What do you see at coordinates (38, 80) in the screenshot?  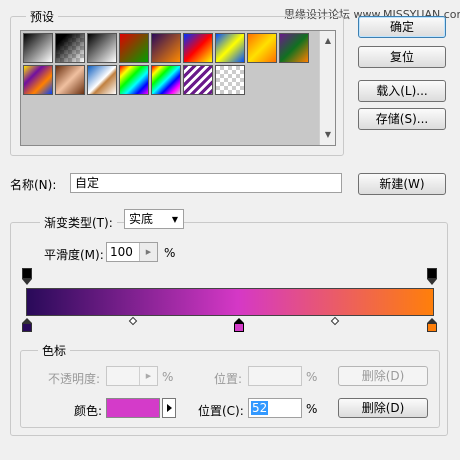 I see `preset-swatch-yellow-violet-orange-blue` at bounding box center [38, 80].